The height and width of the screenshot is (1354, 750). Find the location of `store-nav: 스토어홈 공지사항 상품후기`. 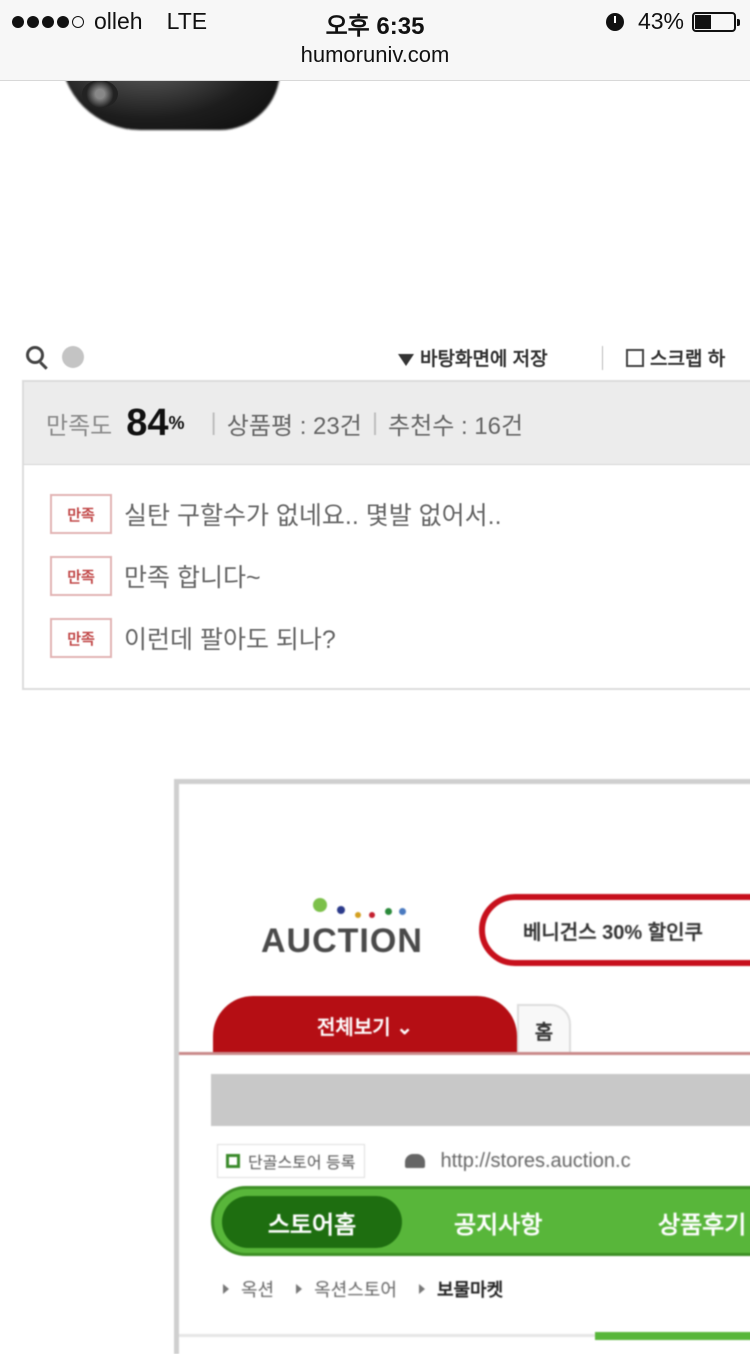

store-nav: 스토어홈 공지사항 상품후기 is located at coordinates (480, 1221).